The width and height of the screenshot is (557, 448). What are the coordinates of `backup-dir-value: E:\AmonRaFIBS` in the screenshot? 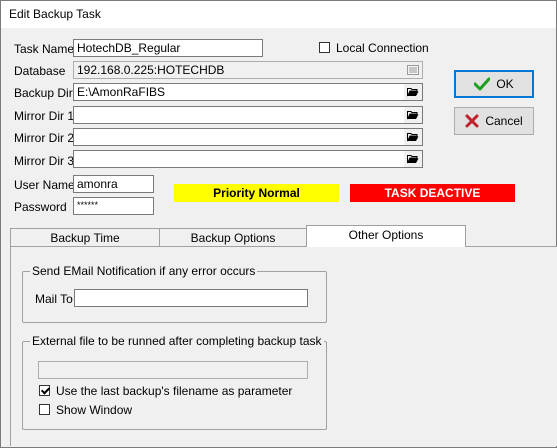 It's located at (121, 92).